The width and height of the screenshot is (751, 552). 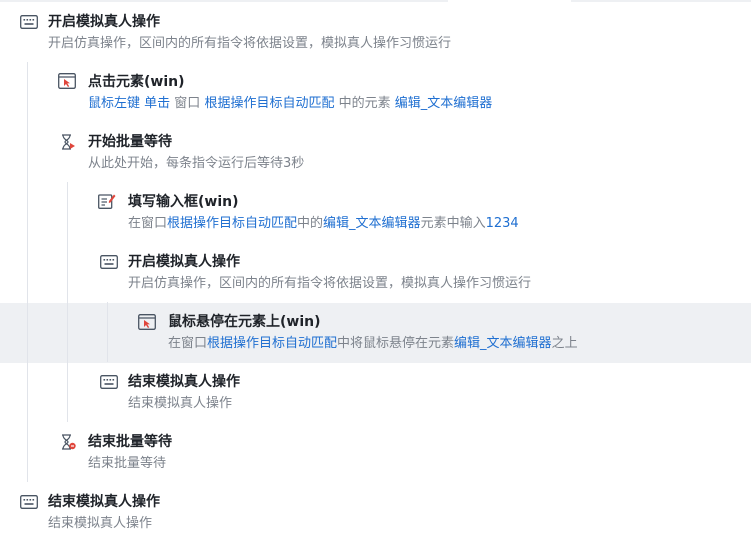 What do you see at coordinates (564, 343) in the screenshot?
I see `desc-text: 之上` at bounding box center [564, 343].